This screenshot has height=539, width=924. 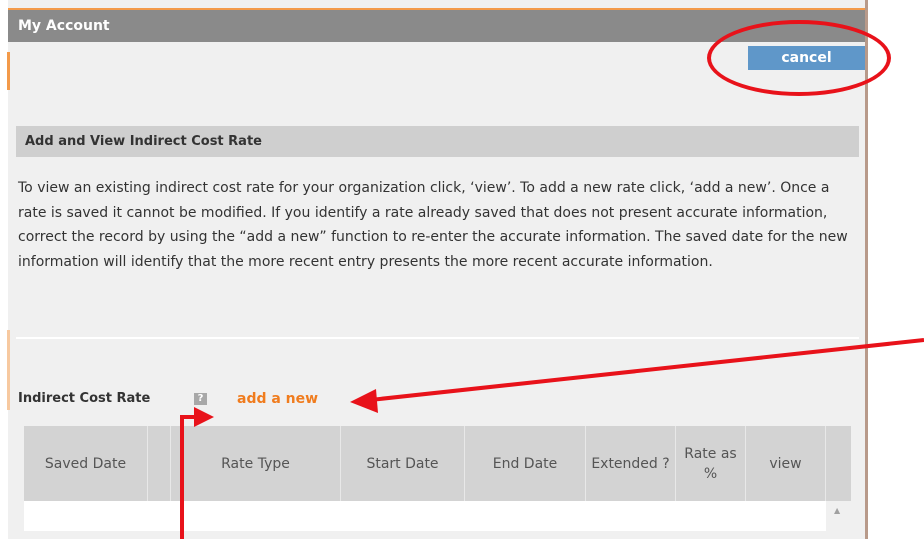 What do you see at coordinates (436, 25) in the screenshot?
I see `dialog-header: My Account` at bounding box center [436, 25].